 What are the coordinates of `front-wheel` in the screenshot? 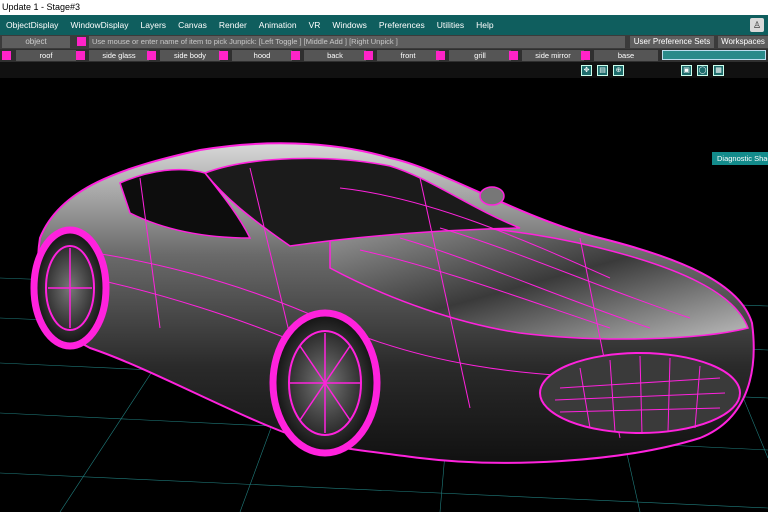 It's located at (325, 383).